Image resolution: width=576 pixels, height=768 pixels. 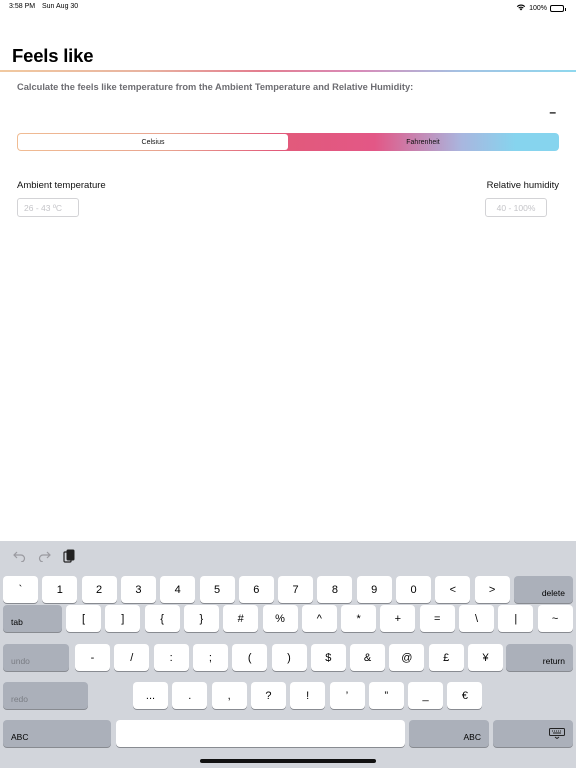 I want to click on key-row2-9: =, so click(x=437, y=618).